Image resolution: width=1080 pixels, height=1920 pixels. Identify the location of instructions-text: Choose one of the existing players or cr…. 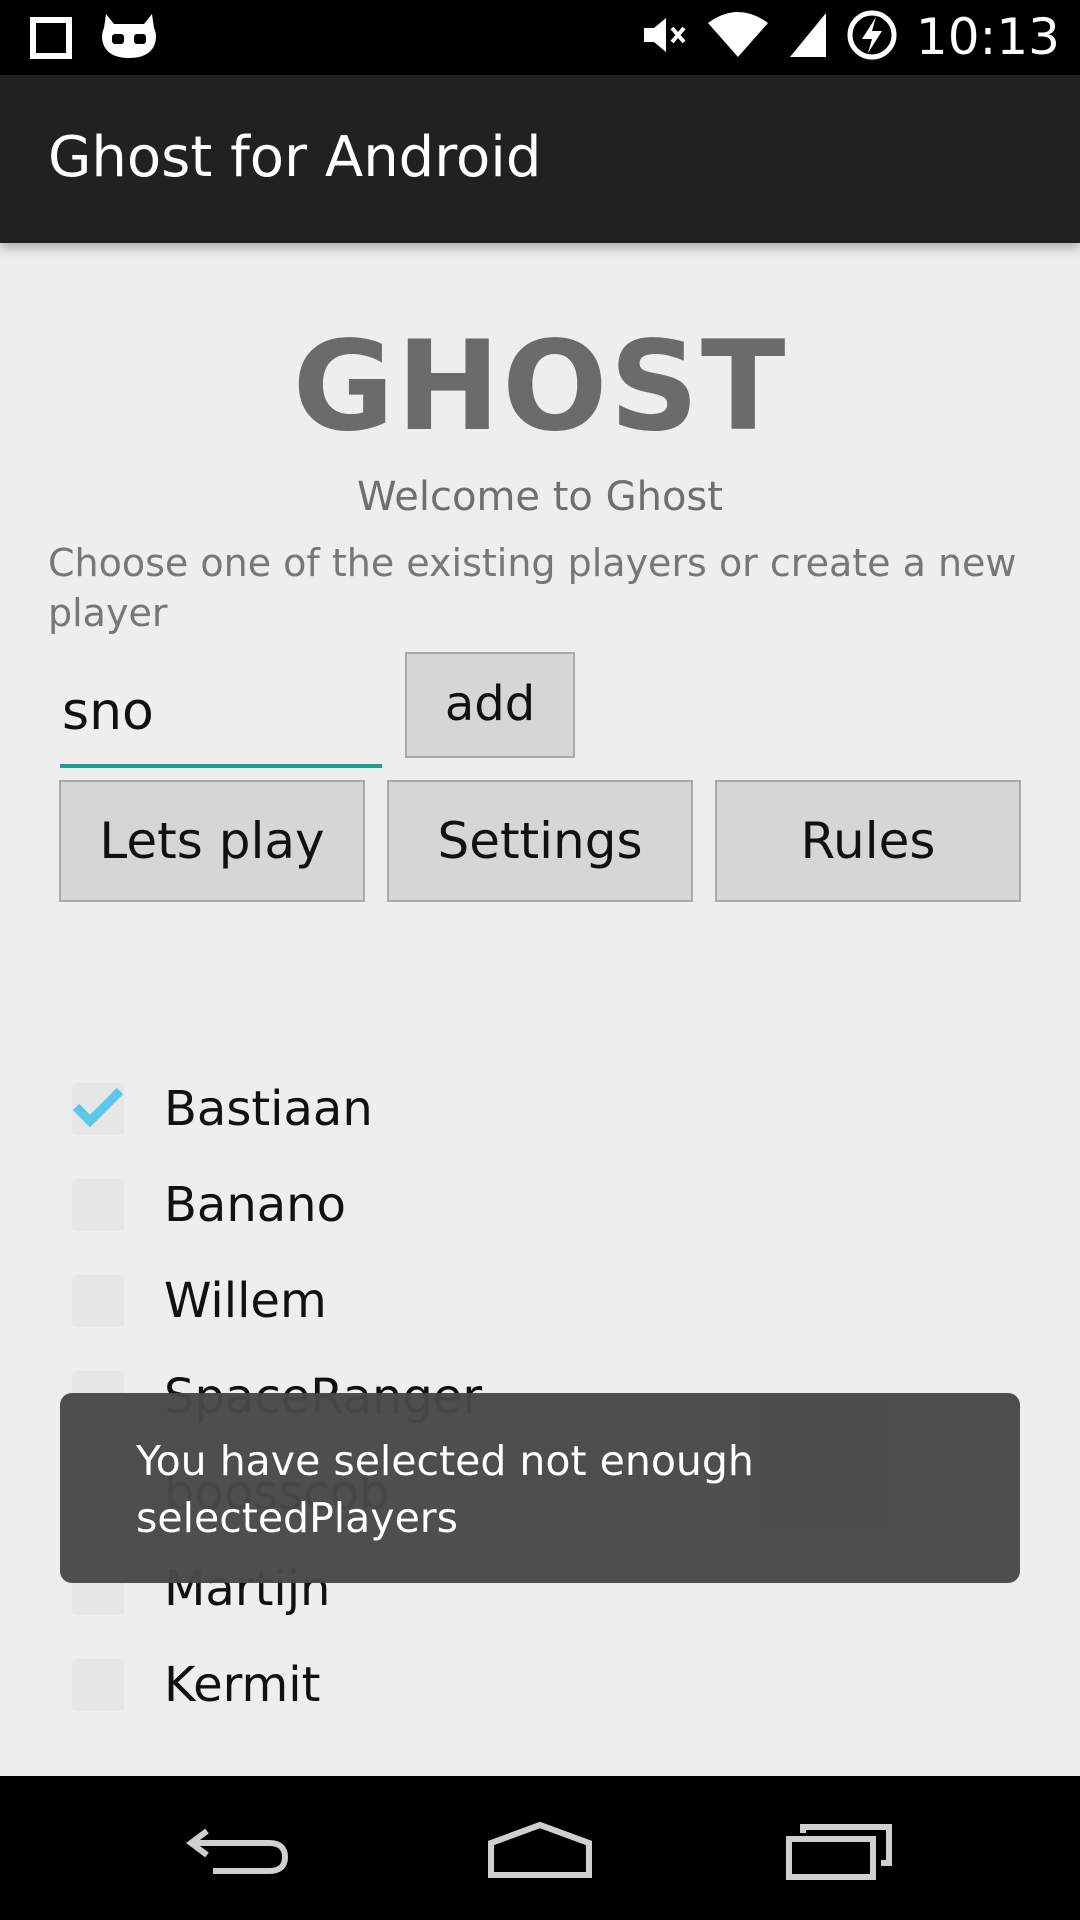
(532, 588).